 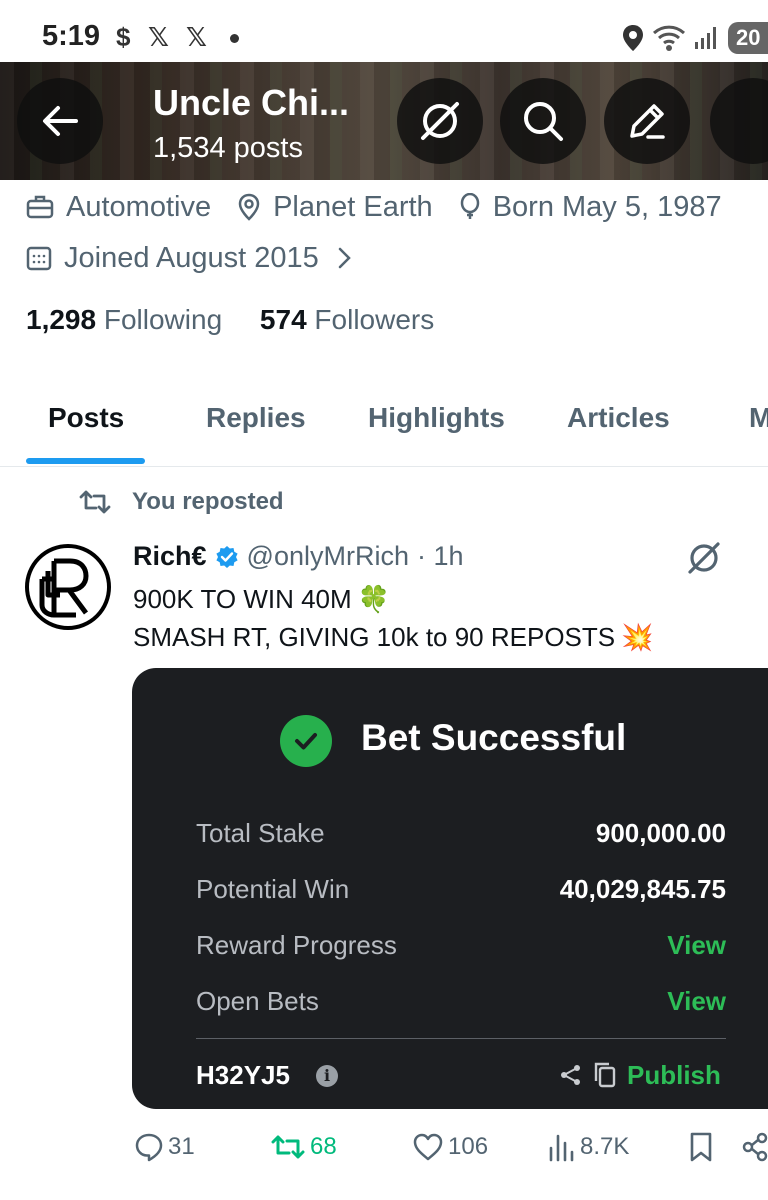 What do you see at coordinates (260, 833) in the screenshot?
I see `total-stake-label: Total Stake` at bounding box center [260, 833].